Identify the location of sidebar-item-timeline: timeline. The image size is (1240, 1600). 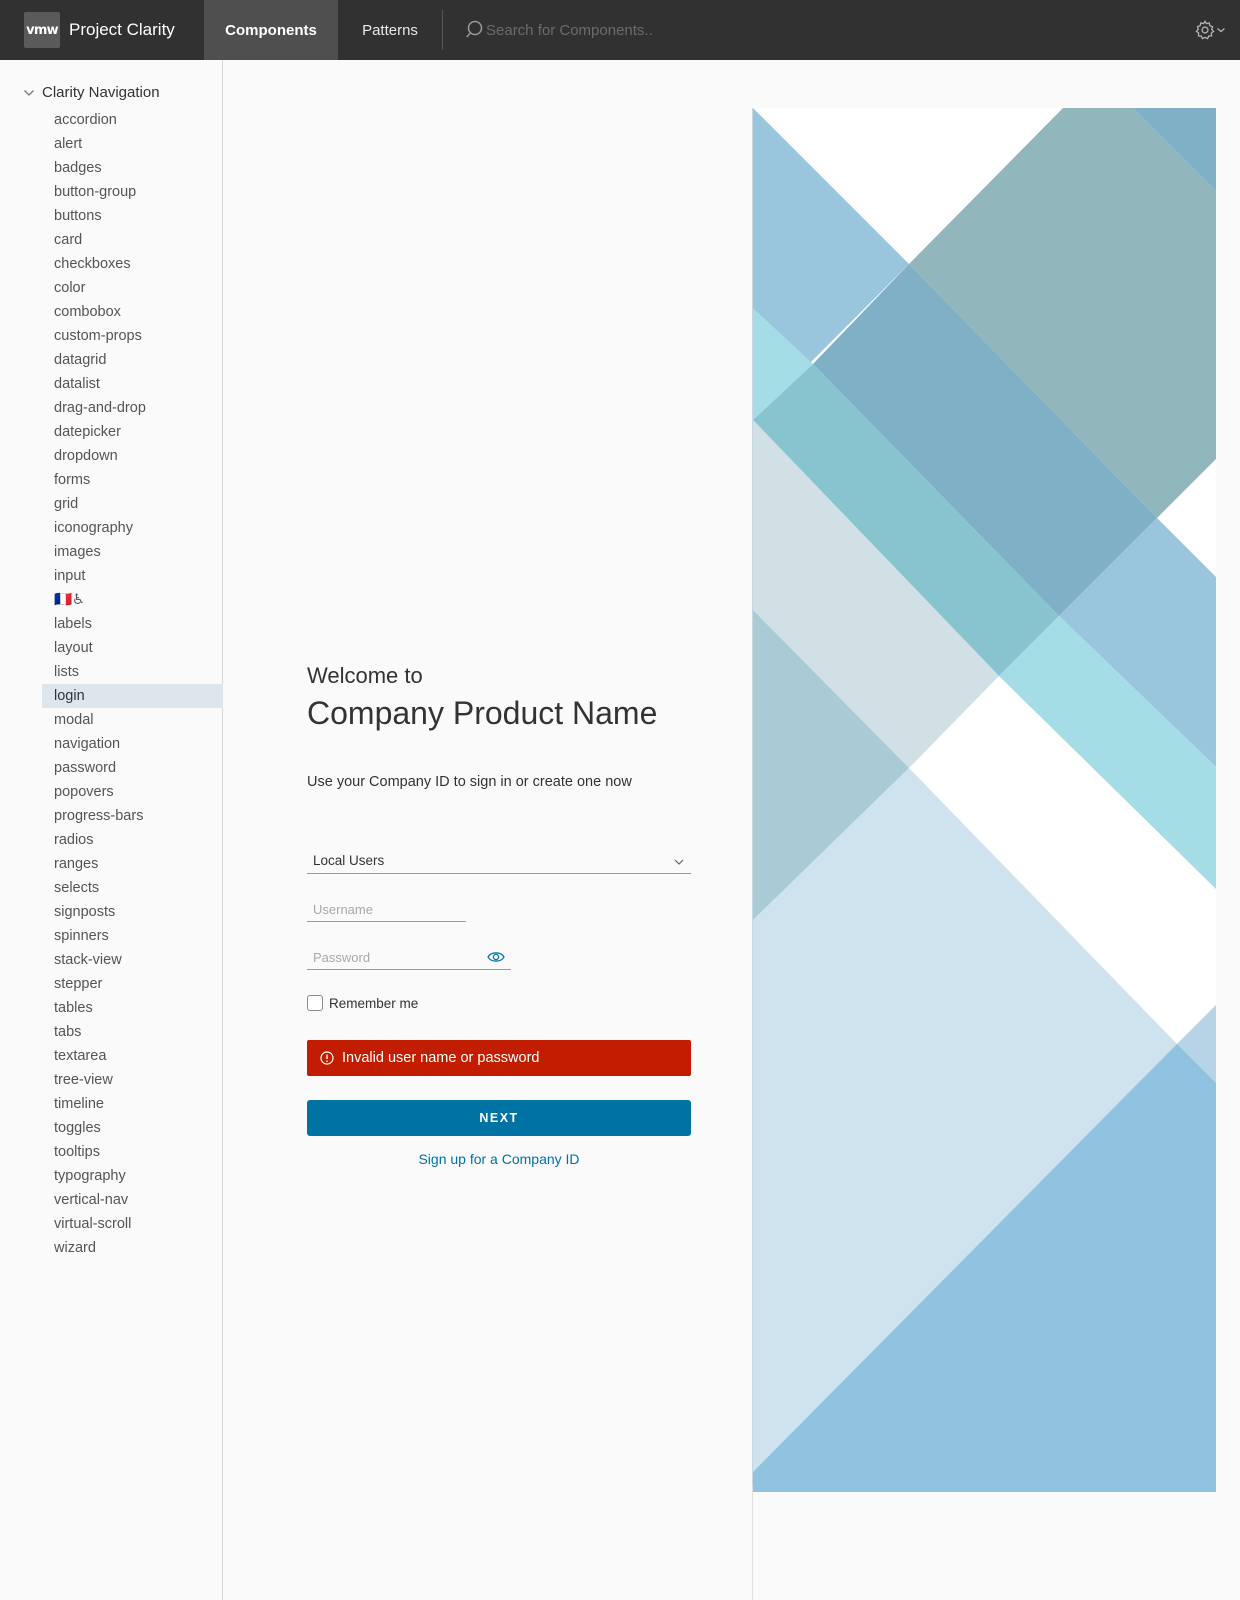
(132, 1104).